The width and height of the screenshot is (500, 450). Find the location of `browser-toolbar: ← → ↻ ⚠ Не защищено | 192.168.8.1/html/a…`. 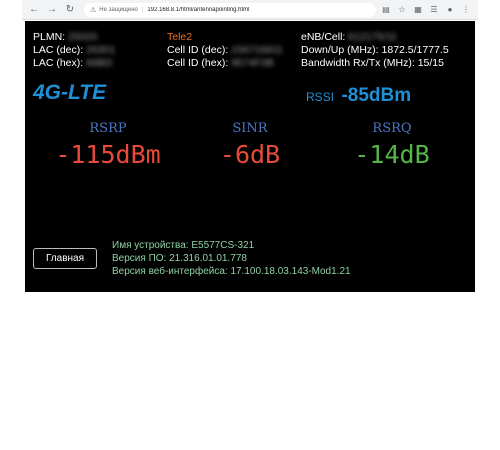

browser-toolbar: ← → ↻ ⚠ Не защищено | 192.168.8.1/html/a… is located at coordinates (250, 10).